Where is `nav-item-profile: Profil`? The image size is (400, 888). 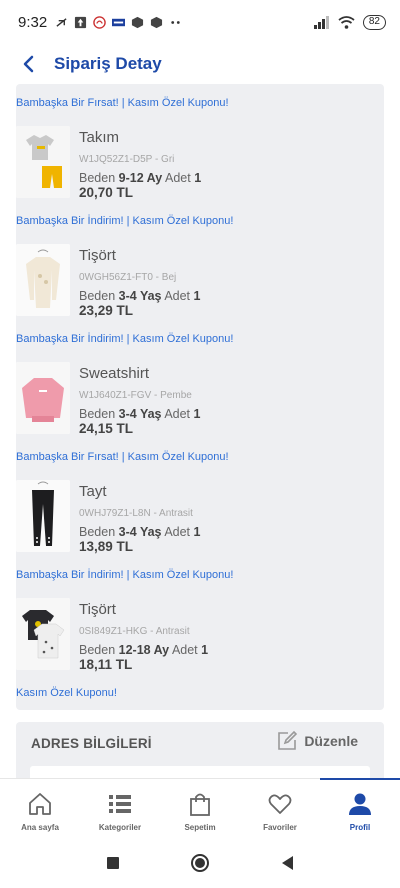
nav-item-profile: Profil is located at coordinates (360, 808).